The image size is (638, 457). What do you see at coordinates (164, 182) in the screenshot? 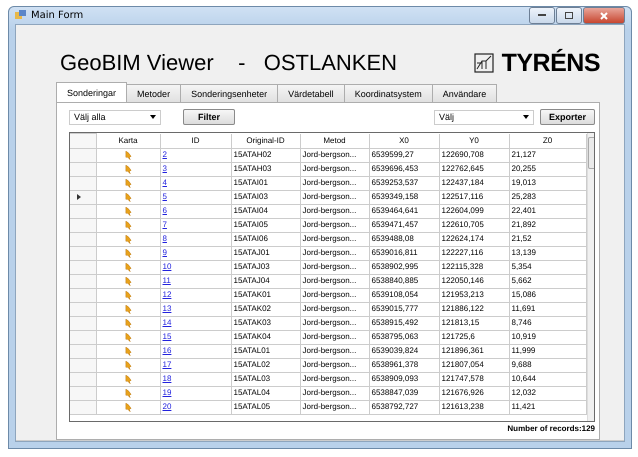
I see `id-link: 4` at bounding box center [164, 182].